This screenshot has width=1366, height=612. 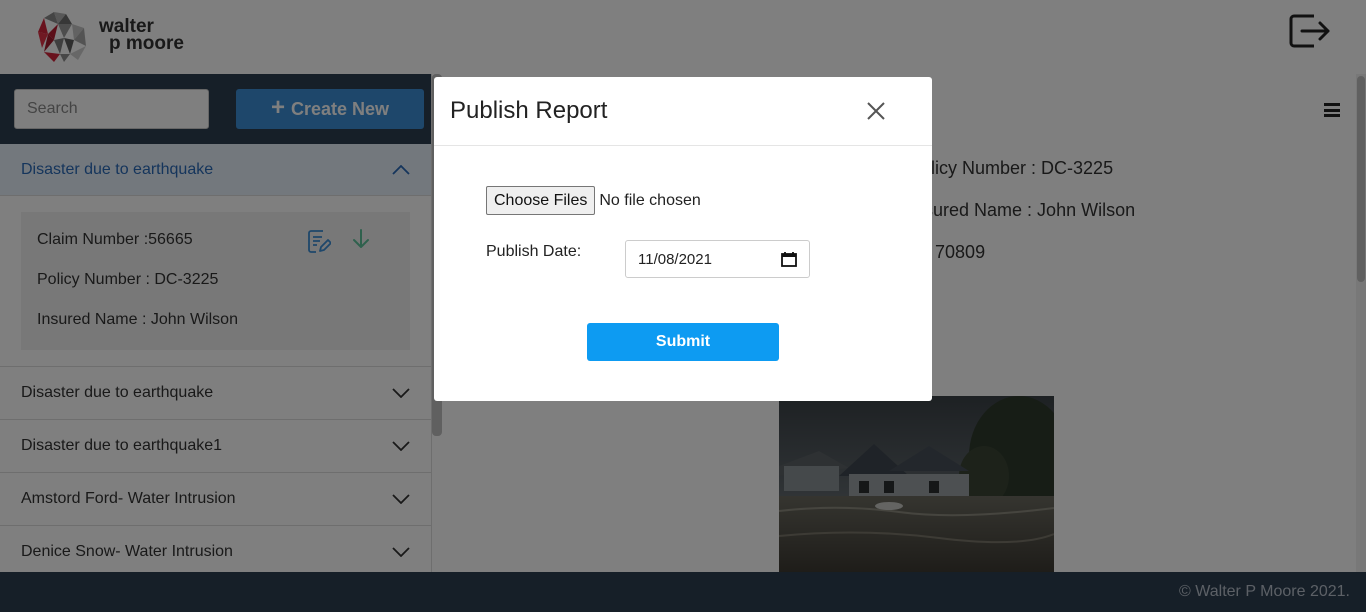 What do you see at coordinates (650, 200) in the screenshot?
I see `file-status: No file chosen` at bounding box center [650, 200].